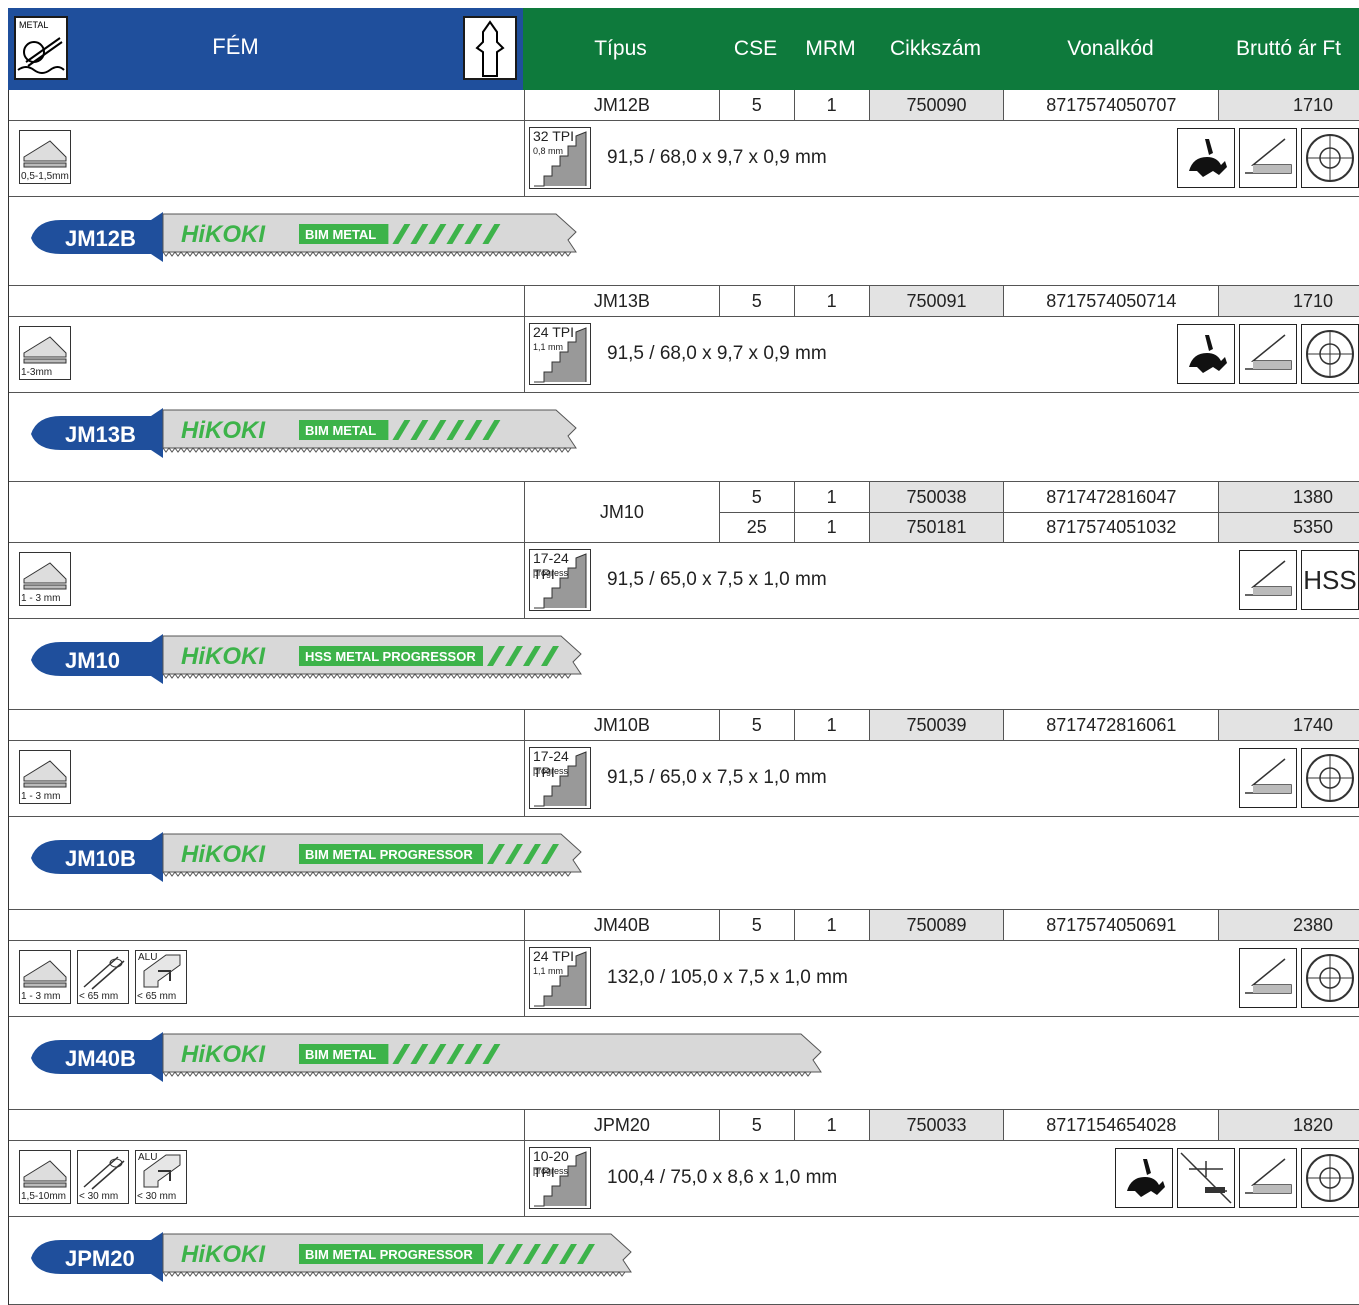 The image size is (1359, 1305). Describe the element at coordinates (341, 1260) in the screenshot. I see `blade-illustration: JPM20 HiKOKI BIM METAL PROGRESSOR` at that location.